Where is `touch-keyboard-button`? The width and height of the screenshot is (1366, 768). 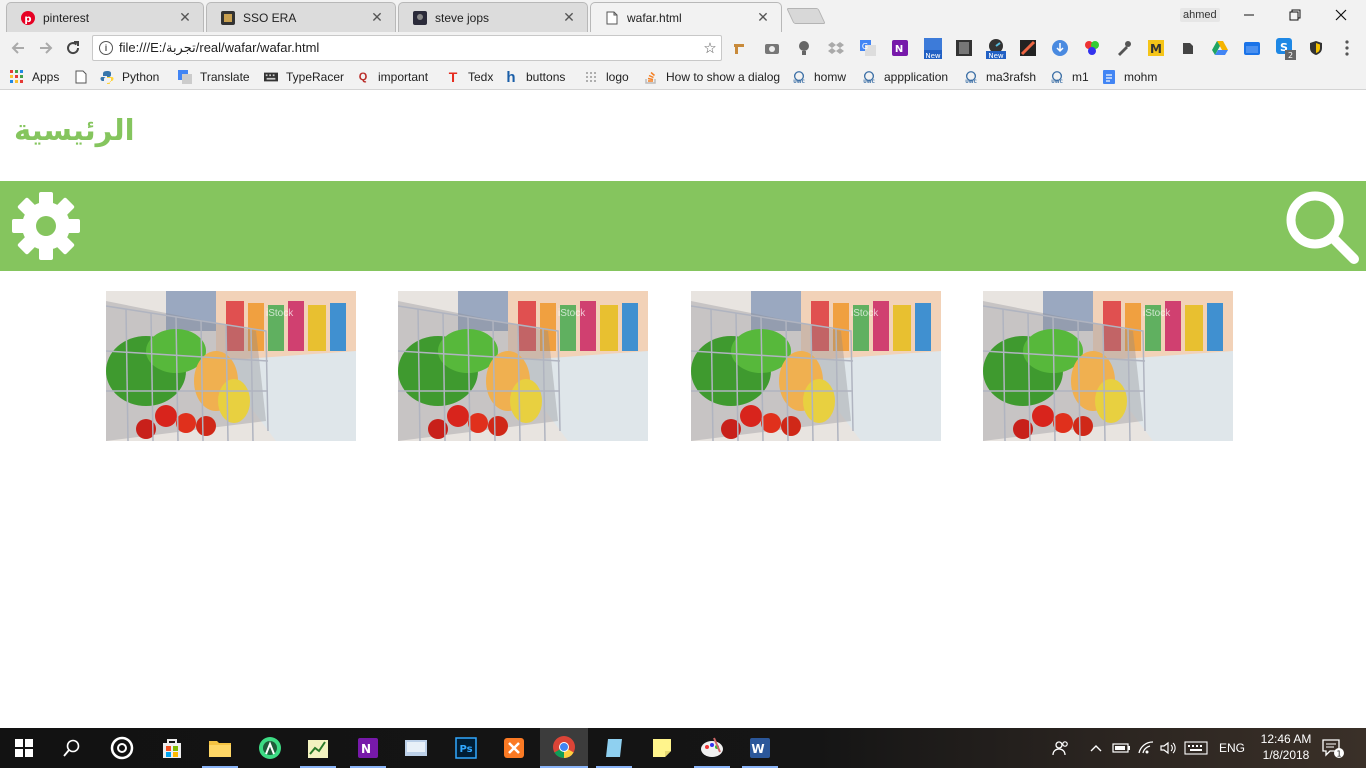 touch-keyboard-button is located at coordinates (1196, 748).